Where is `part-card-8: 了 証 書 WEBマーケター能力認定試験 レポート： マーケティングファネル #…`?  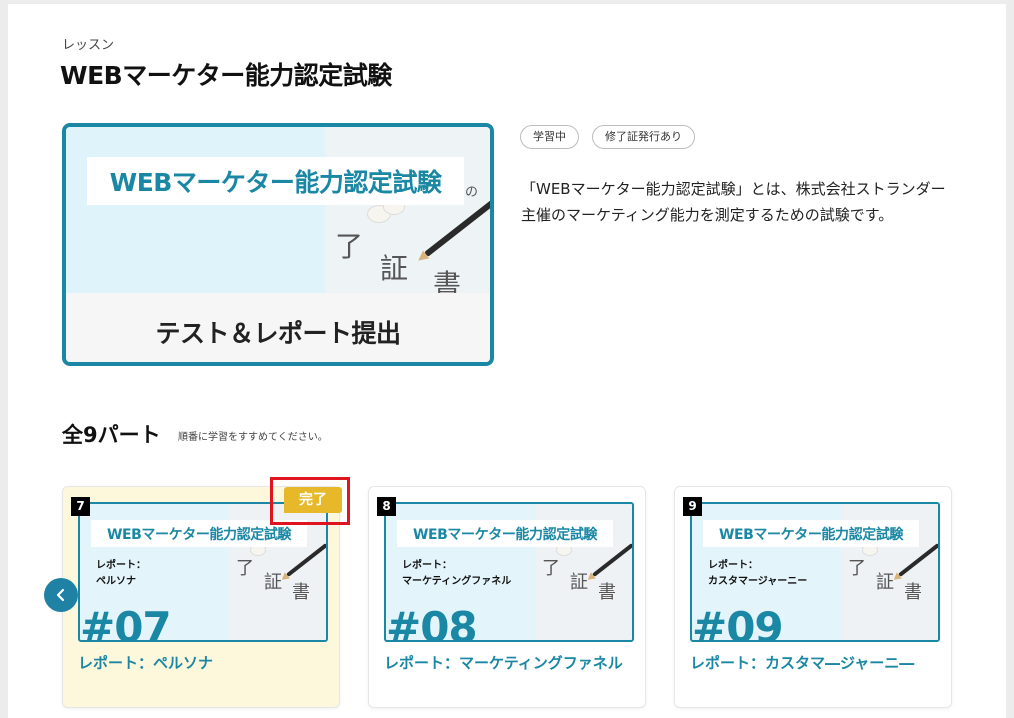 part-card-8: 了 証 書 WEBマーケター能力認定試験 レポート： マーケティングファネル #… is located at coordinates (507, 597).